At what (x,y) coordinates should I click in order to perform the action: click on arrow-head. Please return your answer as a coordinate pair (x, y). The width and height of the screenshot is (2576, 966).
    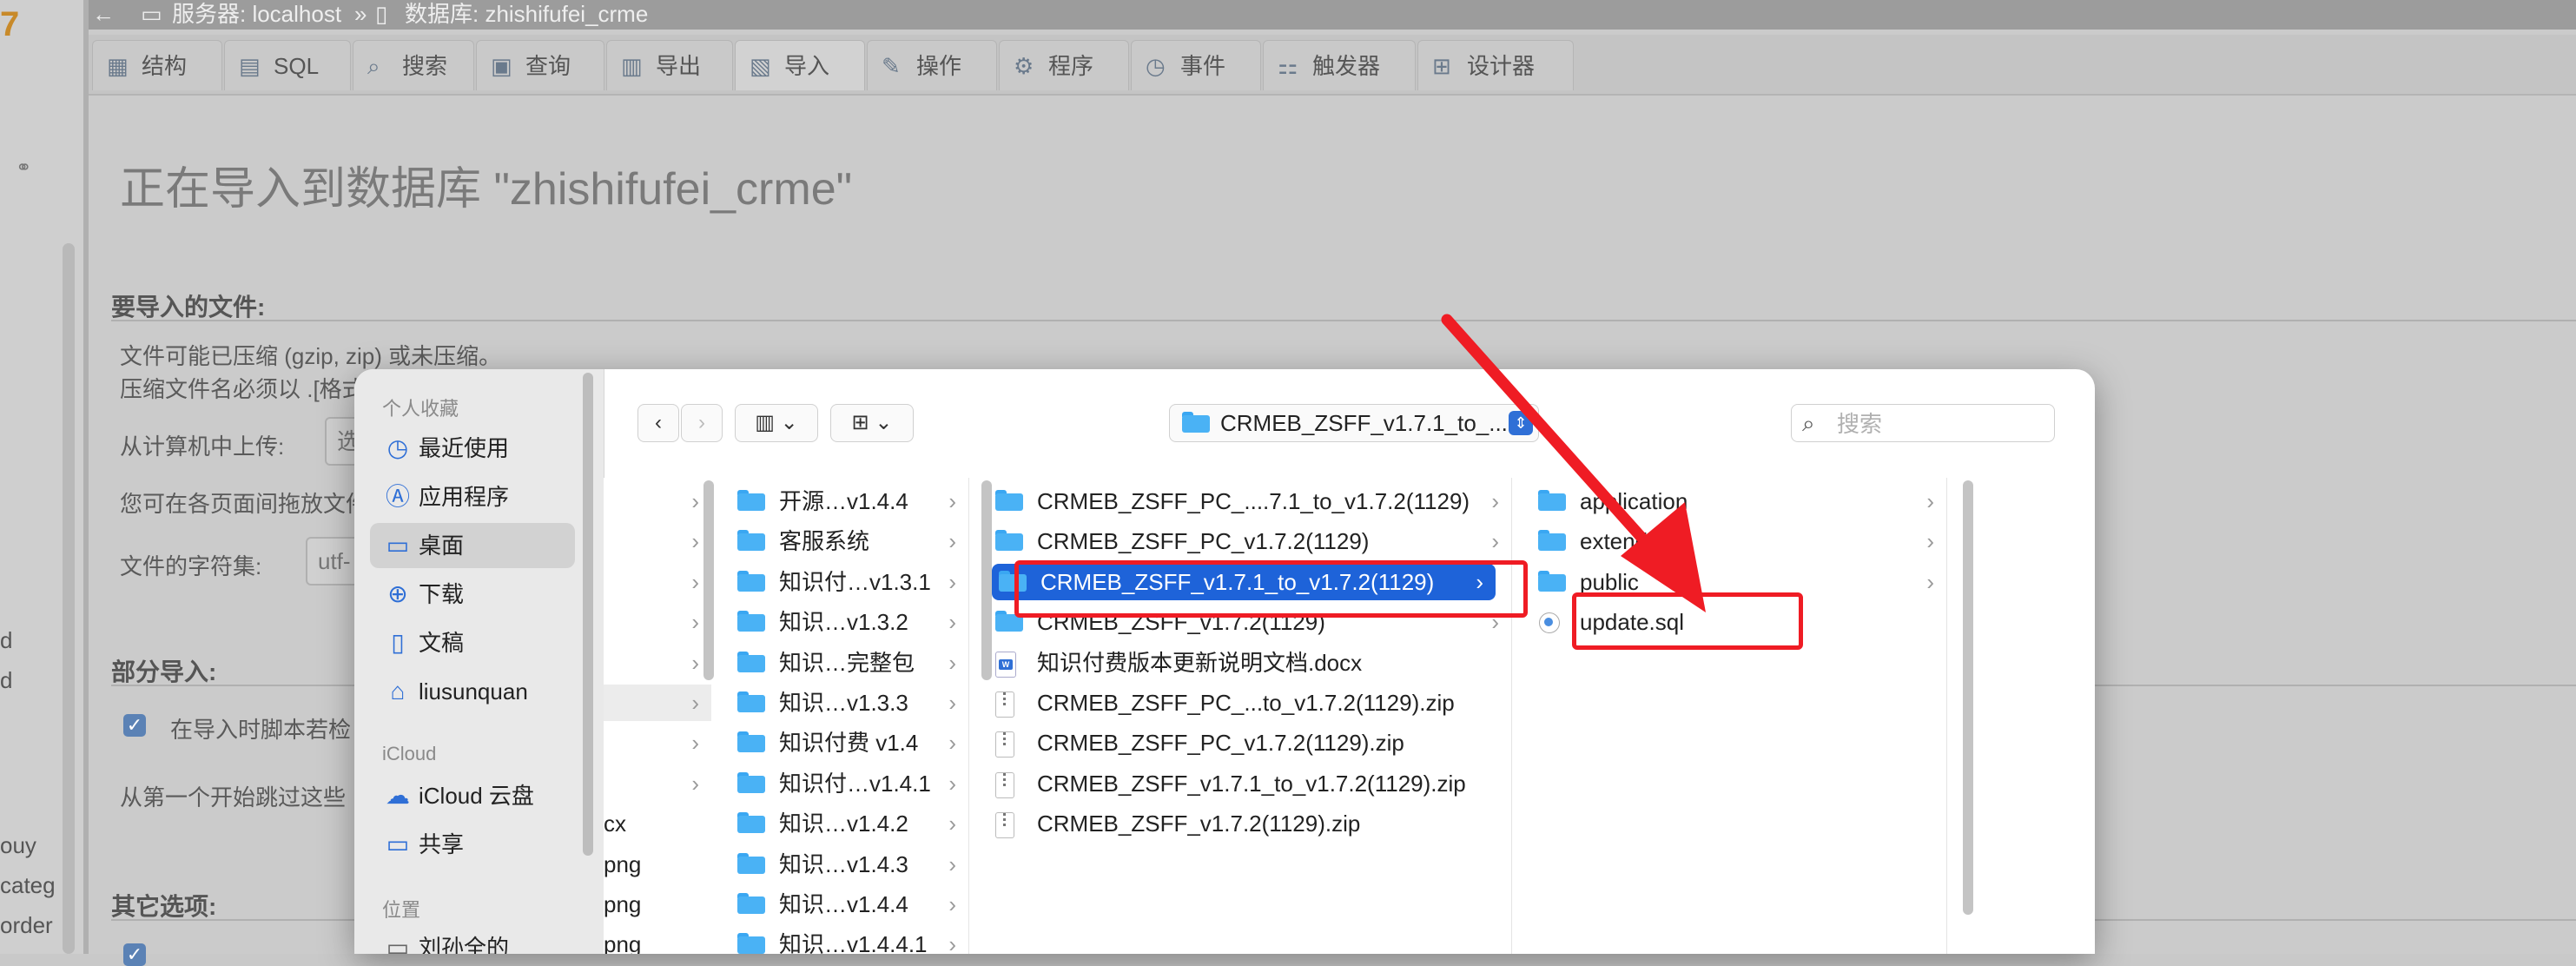
    Looking at the image, I should click on (1663, 557).